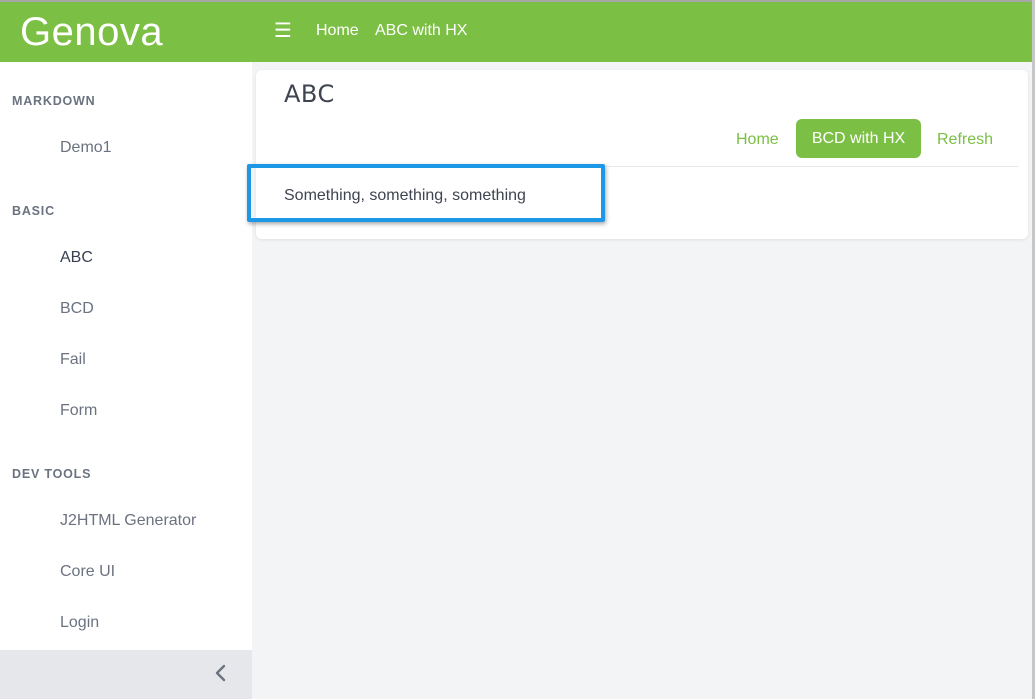 The image size is (1035, 699). I want to click on sidebar-item-j2html-generator: J2HTML Generator, so click(128, 521).